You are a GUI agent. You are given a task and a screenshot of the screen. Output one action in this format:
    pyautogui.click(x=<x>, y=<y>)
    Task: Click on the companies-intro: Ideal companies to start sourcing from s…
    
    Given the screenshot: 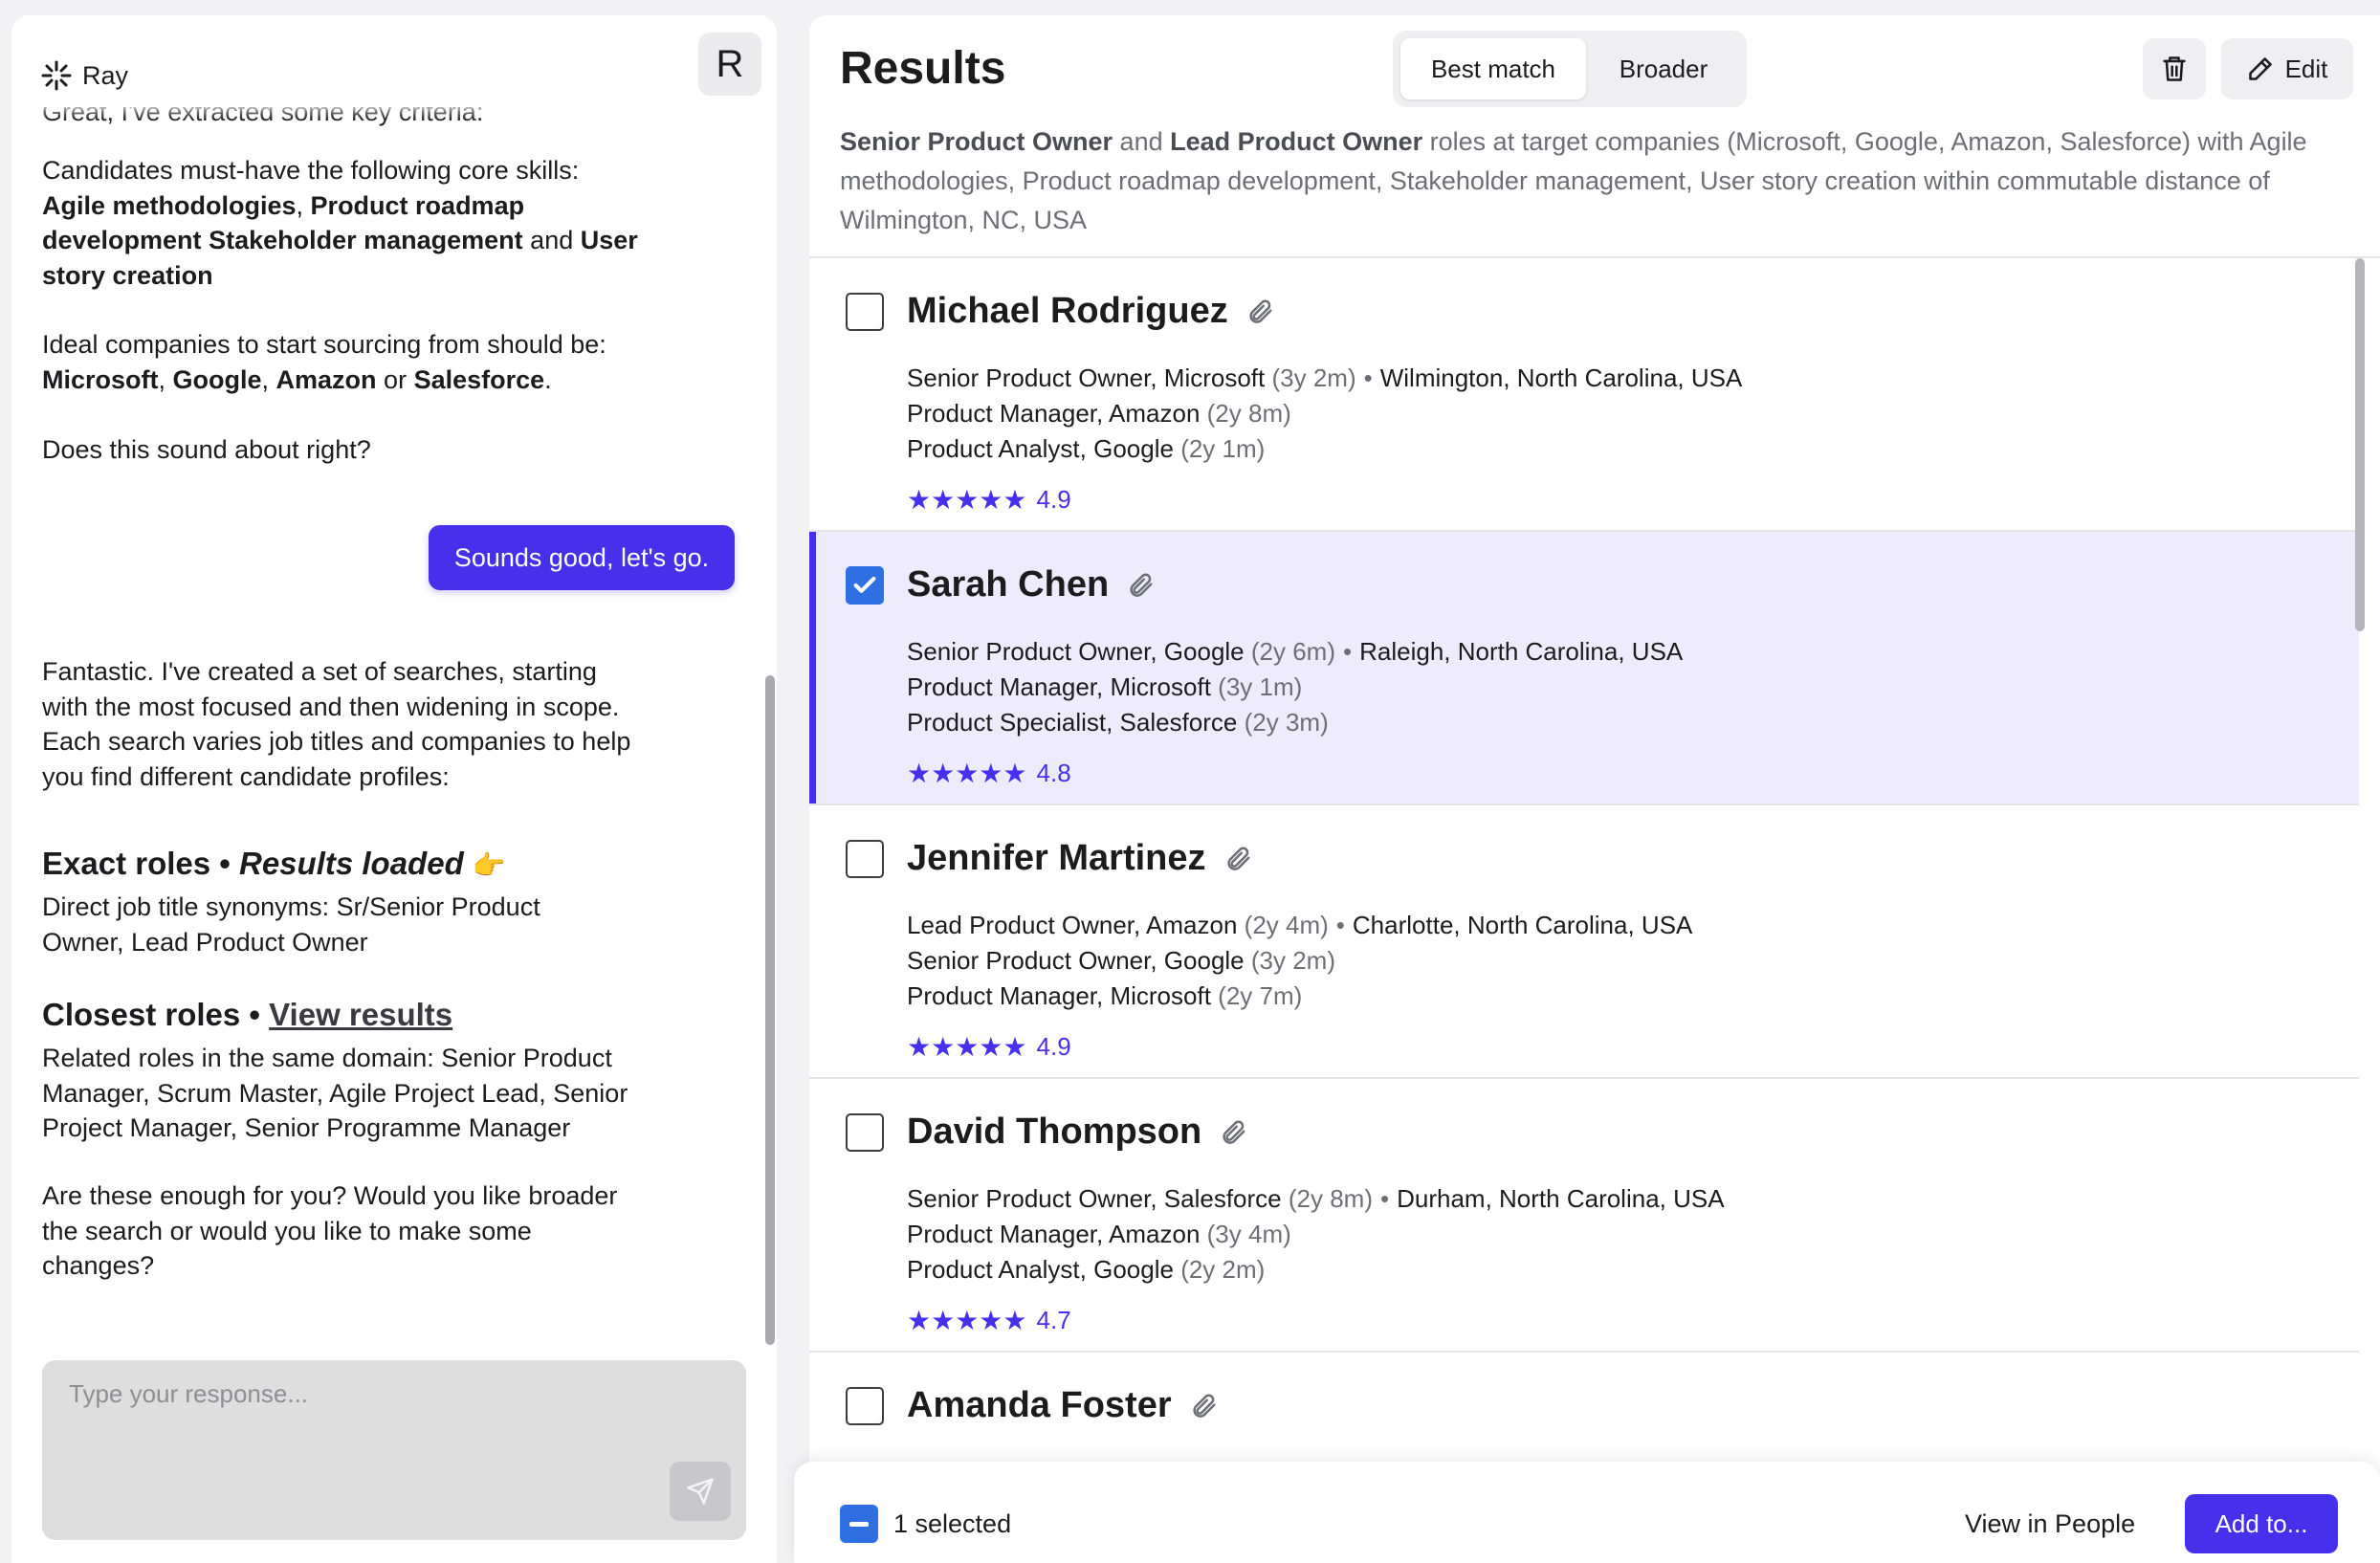 What is the action you would take?
    pyautogui.click(x=324, y=344)
    